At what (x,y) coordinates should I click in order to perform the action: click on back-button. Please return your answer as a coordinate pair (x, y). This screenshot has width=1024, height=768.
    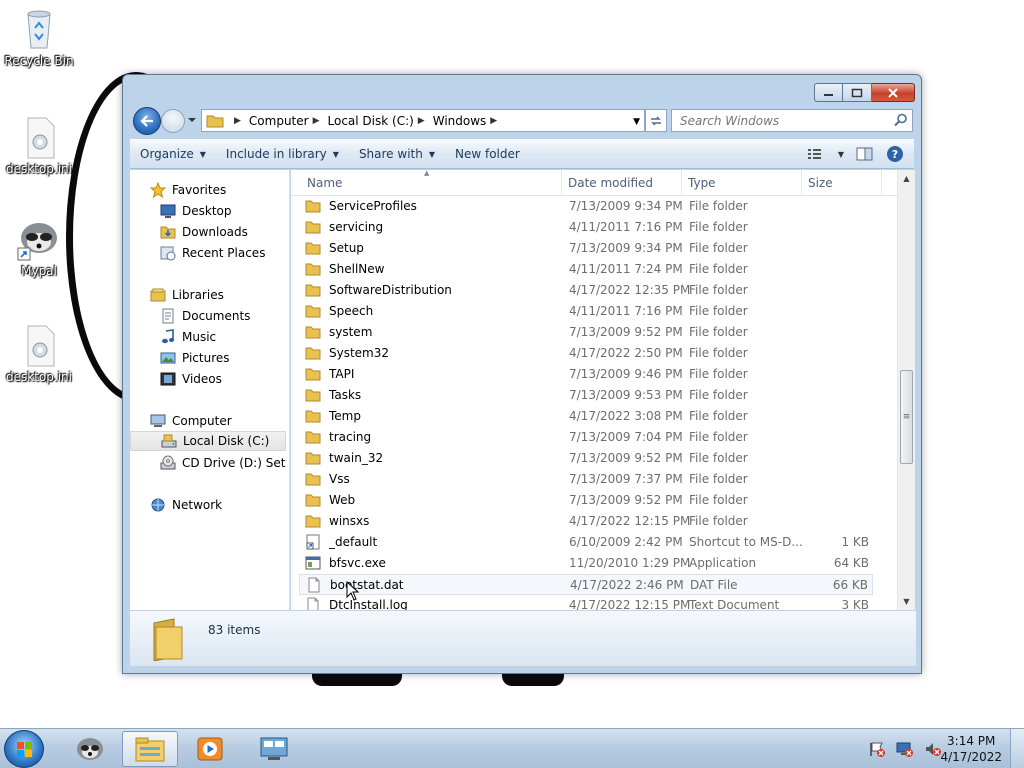
    Looking at the image, I should click on (147, 121).